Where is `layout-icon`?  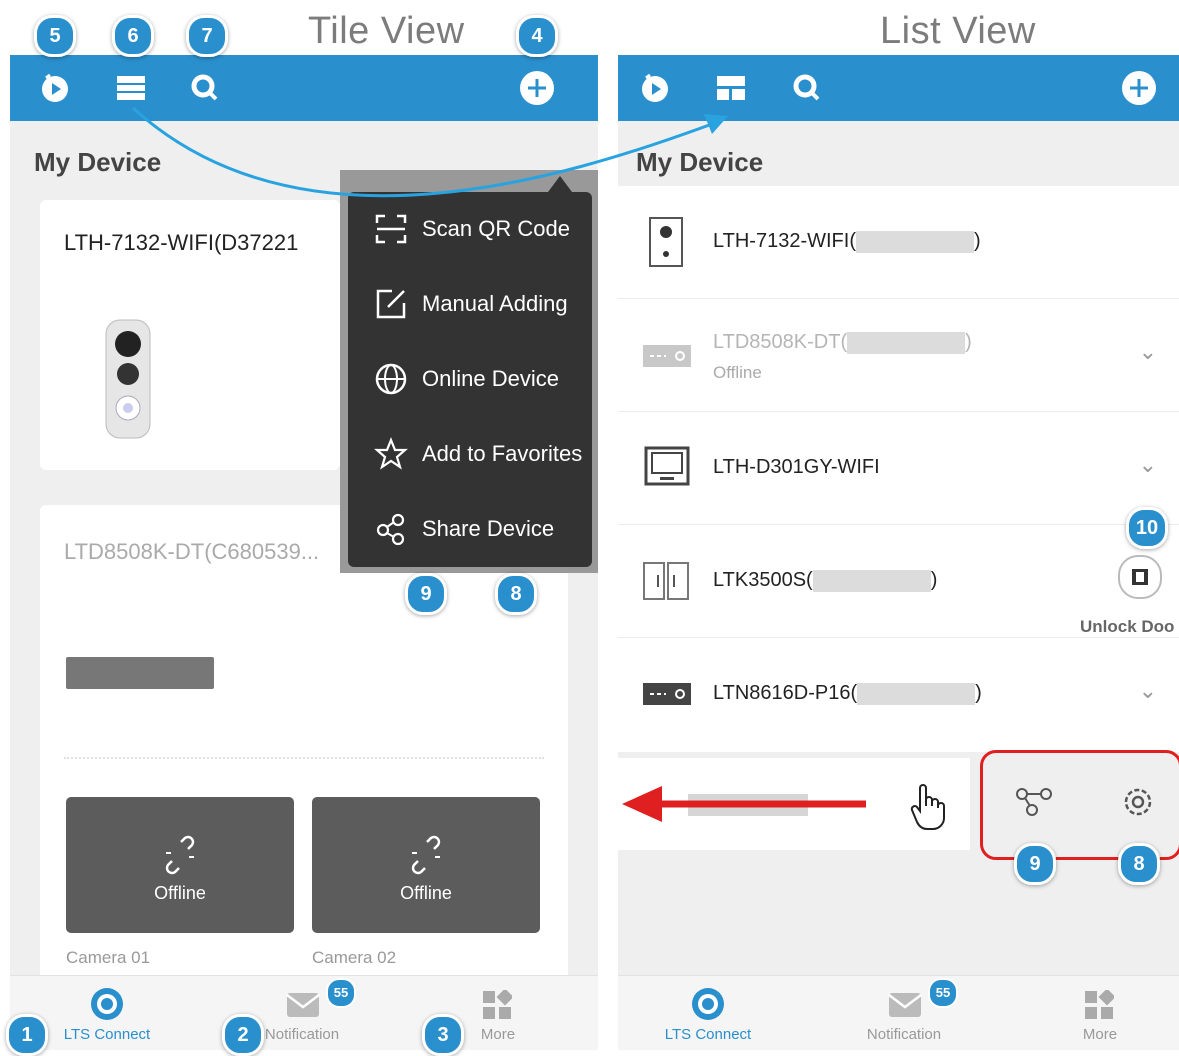
layout-icon is located at coordinates (131, 88).